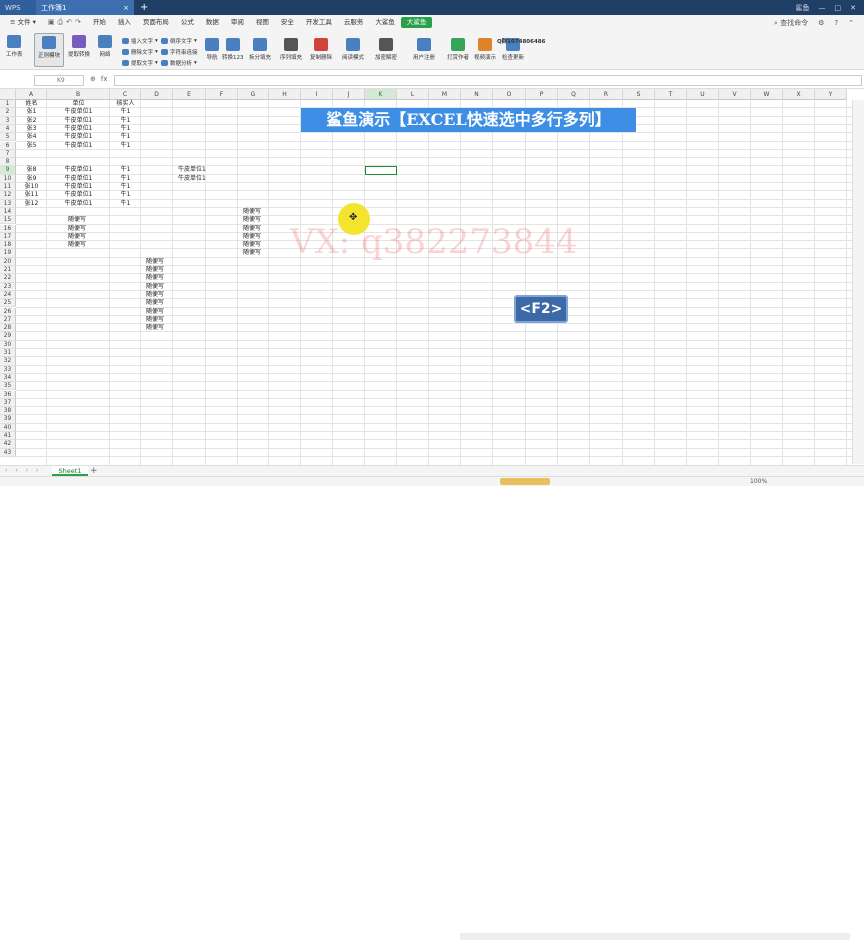 The width and height of the screenshot is (864, 940). I want to click on formula-input, so click(488, 80).